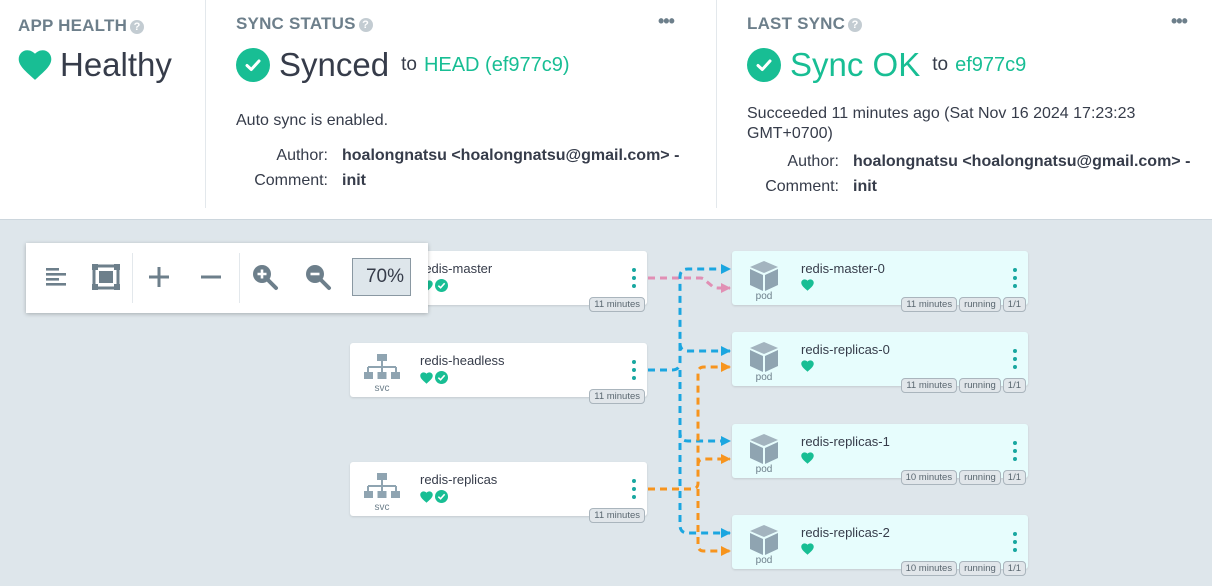 This screenshot has height=586, width=1212. I want to click on align-left-icon, so click(56, 277).